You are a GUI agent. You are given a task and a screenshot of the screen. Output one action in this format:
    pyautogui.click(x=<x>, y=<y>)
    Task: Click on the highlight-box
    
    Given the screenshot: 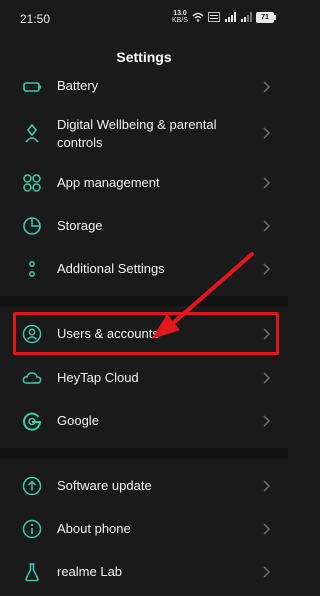 What is the action you would take?
    pyautogui.click(x=146, y=333)
    